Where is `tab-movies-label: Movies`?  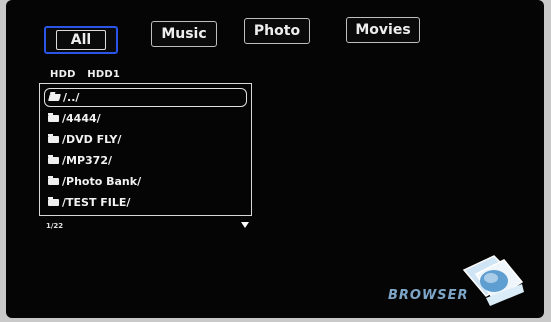 tab-movies-label: Movies is located at coordinates (383, 30).